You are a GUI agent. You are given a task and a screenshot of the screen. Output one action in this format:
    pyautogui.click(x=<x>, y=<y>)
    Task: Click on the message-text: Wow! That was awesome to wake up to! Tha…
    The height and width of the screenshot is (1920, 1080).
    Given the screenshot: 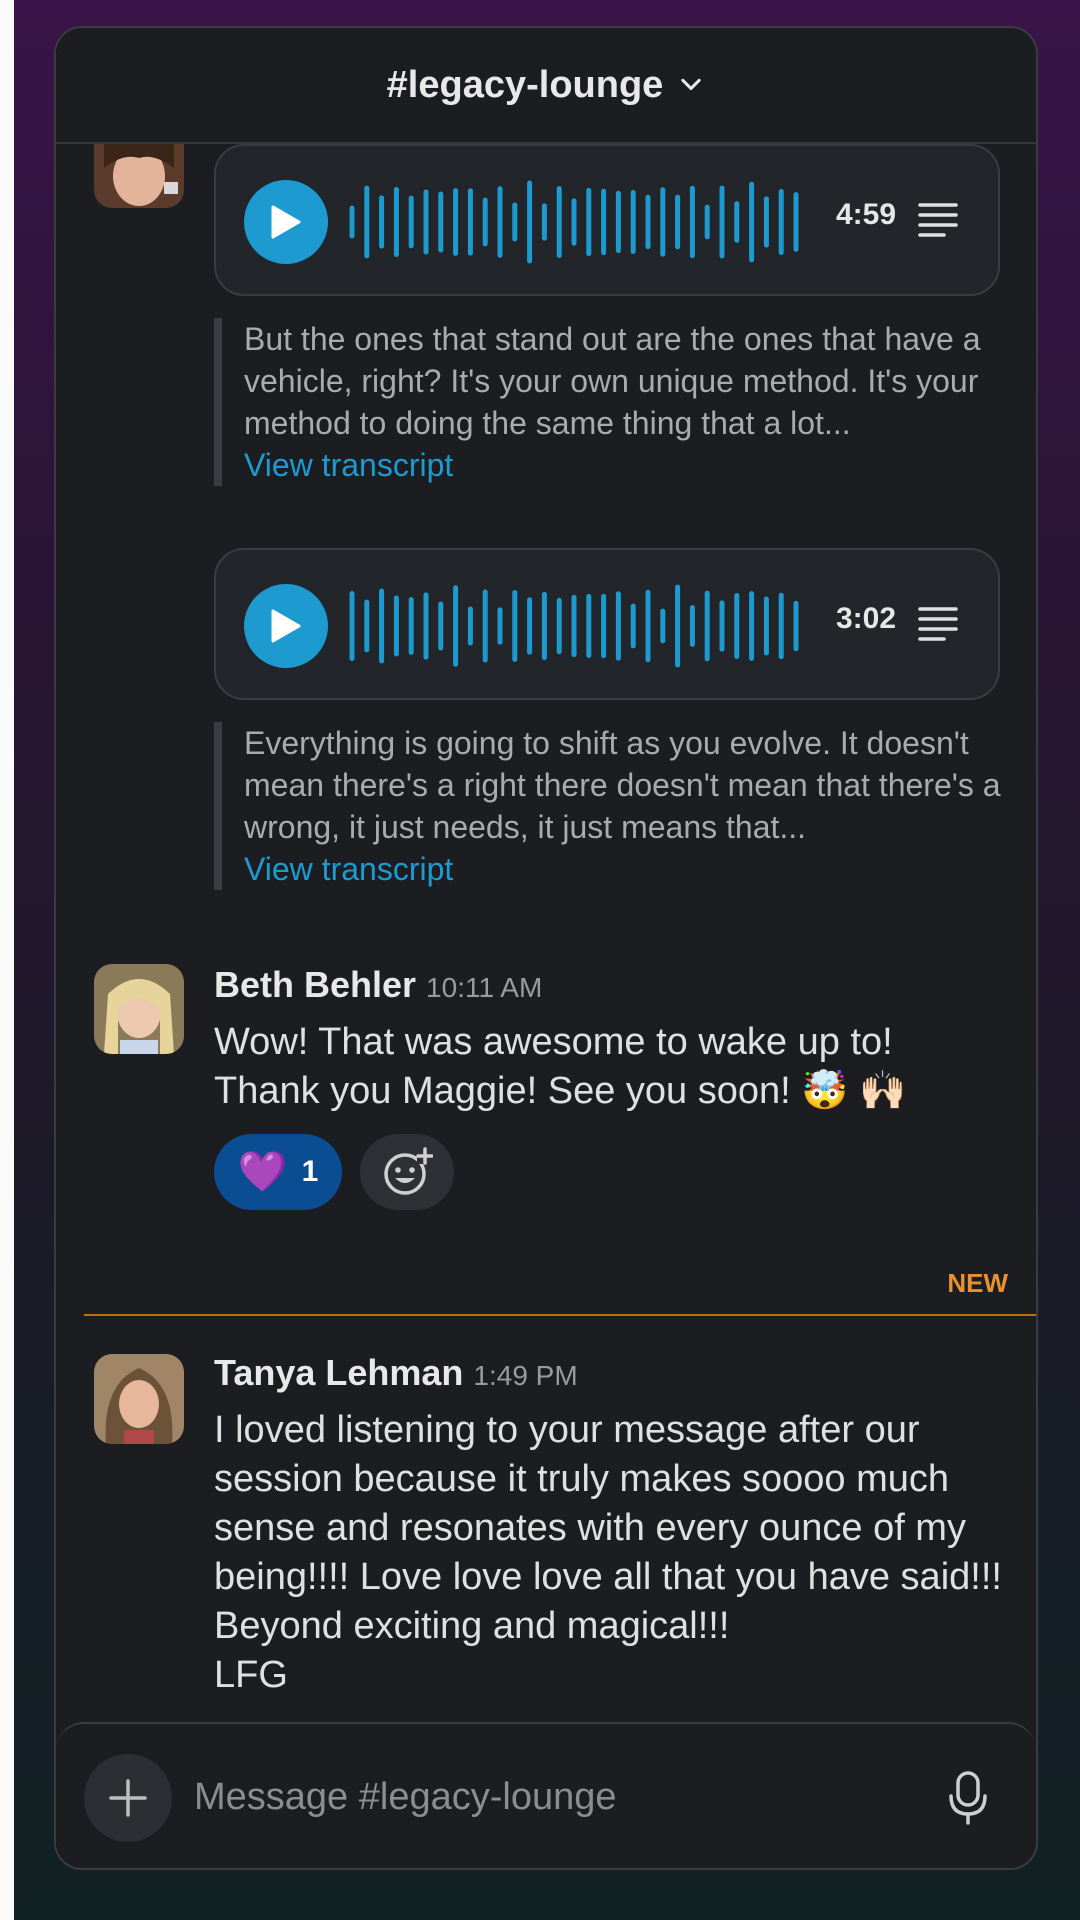 What is the action you would take?
    pyautogui.click(x=614, y=1067)
    